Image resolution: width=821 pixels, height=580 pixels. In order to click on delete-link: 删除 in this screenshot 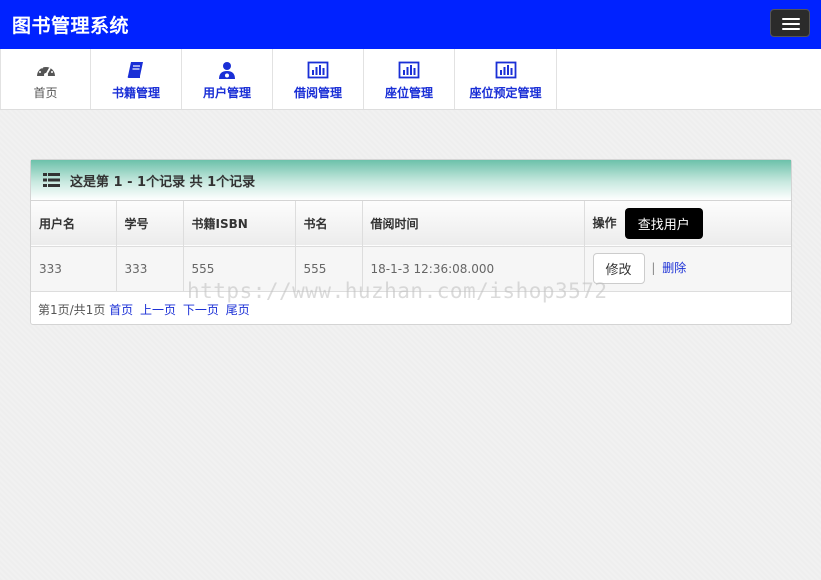, I will do `click(674, 268)`.